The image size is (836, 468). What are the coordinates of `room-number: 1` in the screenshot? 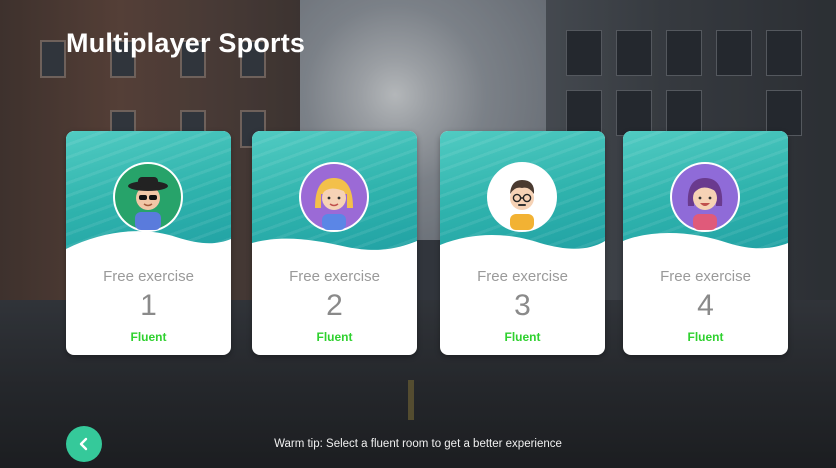 It's located at (148, 305).